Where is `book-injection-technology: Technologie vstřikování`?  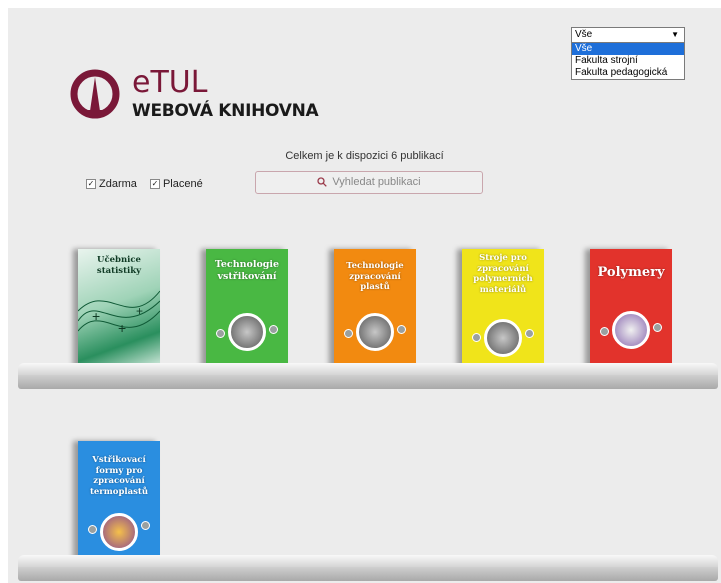 book-injection-technology: Technologie vstřikování is located at coordinates (247, 309).